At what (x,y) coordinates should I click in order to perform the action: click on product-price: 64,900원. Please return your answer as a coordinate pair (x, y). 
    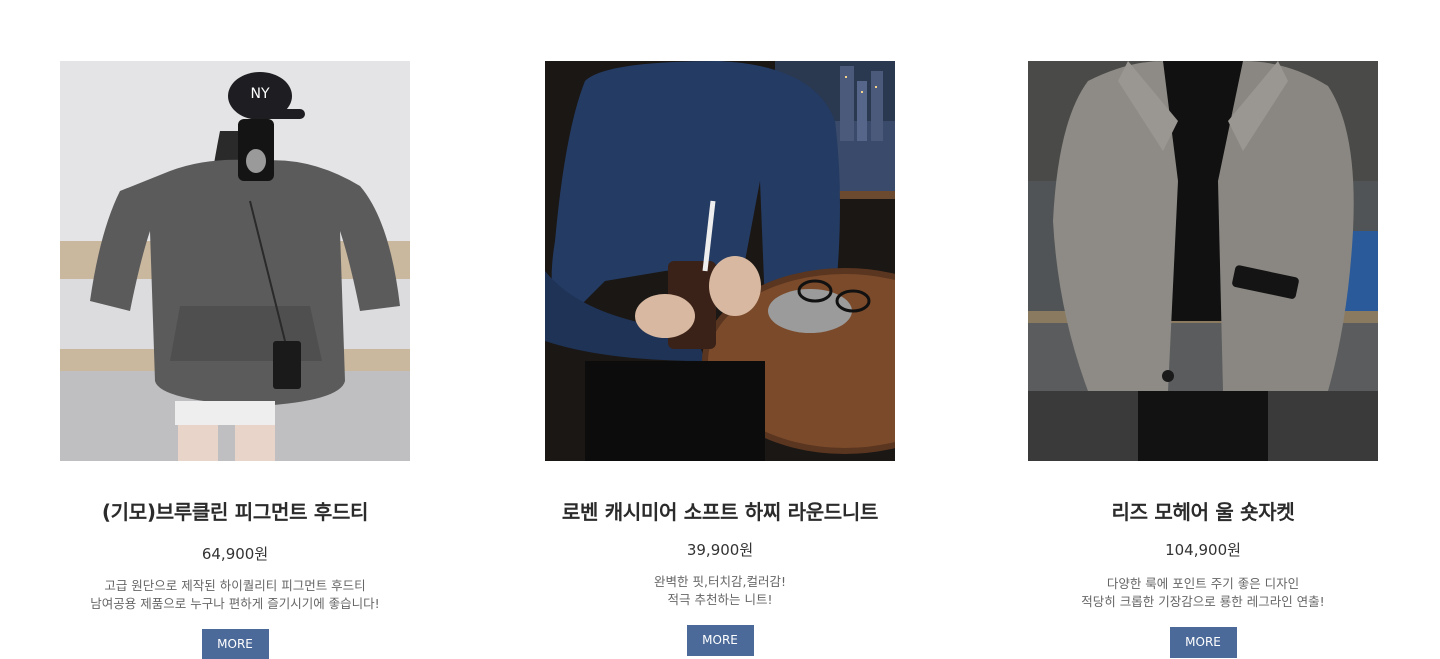
    Looking at the image, I should click on (235, 554).